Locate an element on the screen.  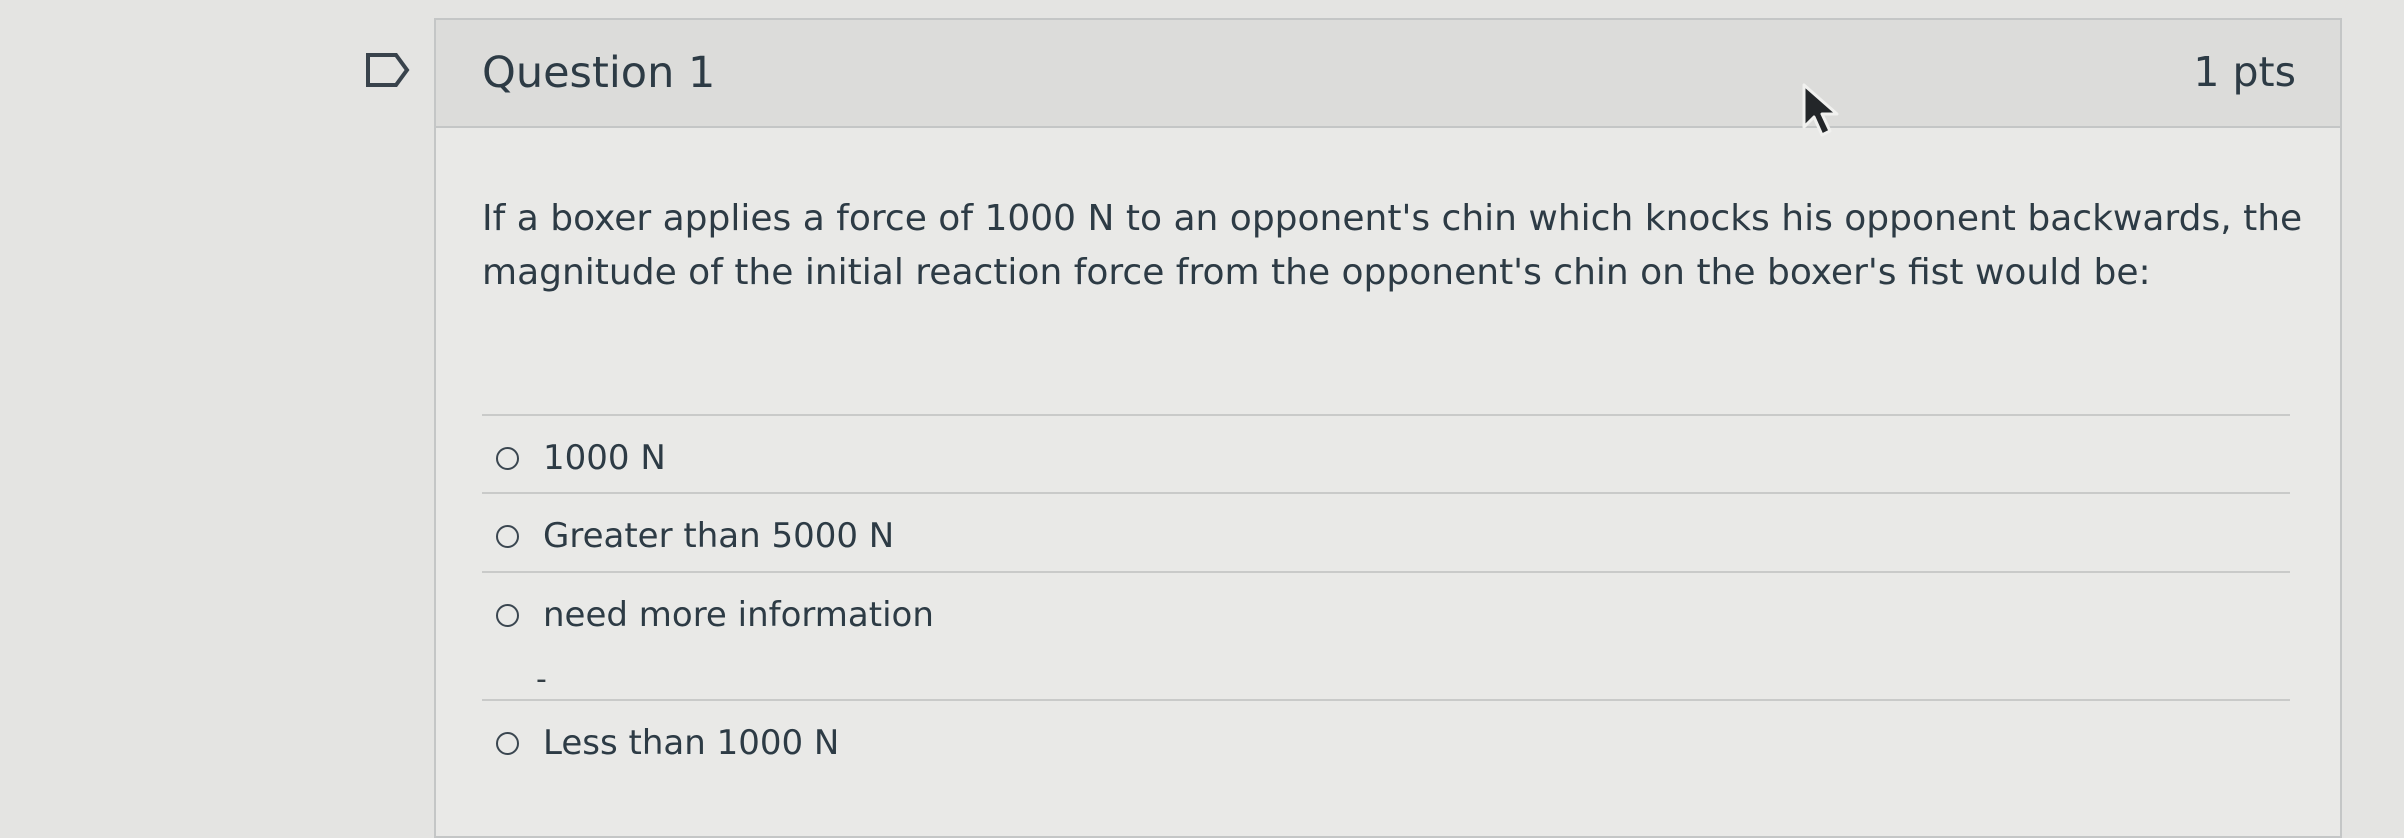
answer-option-greater-than-5000-n: Greater than 5000 N is located at coordinates (1386, 524).